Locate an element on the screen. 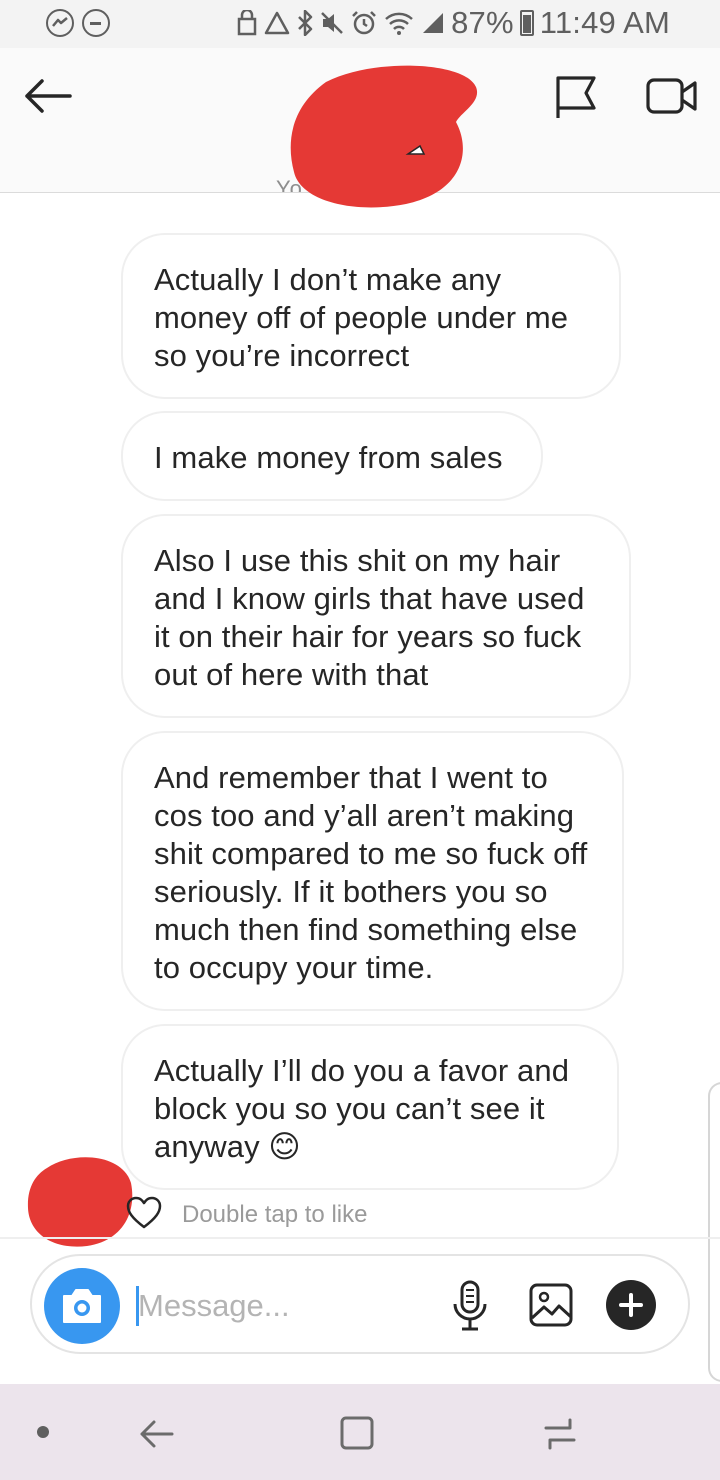 Image resolution: width=720 pixels, height=1480 pixels. back-icon is located at coordinates (157, 1434).